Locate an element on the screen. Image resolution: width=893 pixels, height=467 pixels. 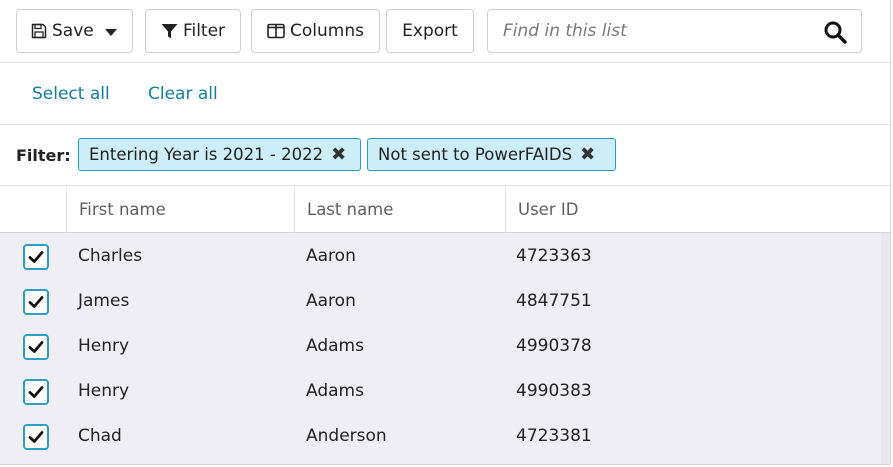
filter-chip-not-sent-powerfaids: Not sent to PowerFAIDS ✖ is located at coordinates (491, 154).